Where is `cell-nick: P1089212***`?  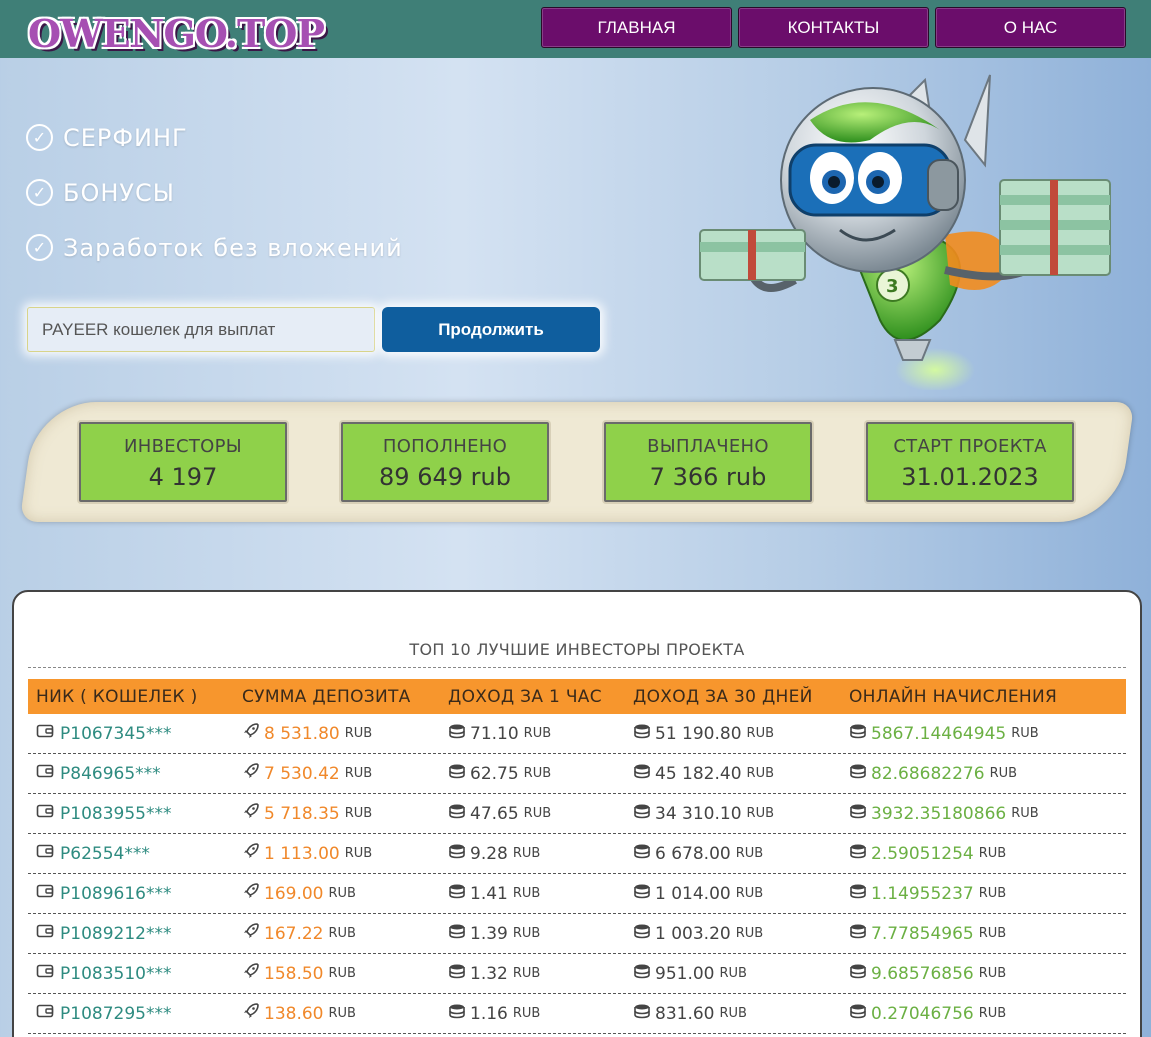 cell-nick: P1089212*** is located at coordinates (131, 933).